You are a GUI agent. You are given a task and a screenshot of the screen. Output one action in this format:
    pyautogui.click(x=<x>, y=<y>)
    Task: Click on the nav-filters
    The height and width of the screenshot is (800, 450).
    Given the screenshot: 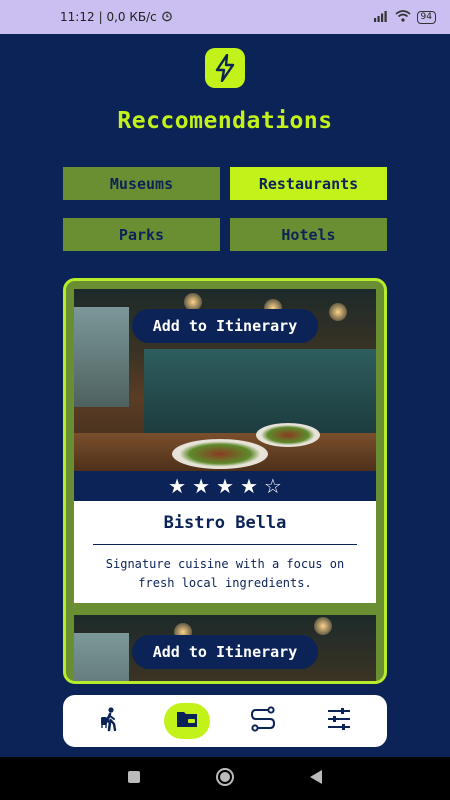 What is the action you would take?
    pyautogui.click(x=339, y=721)
    